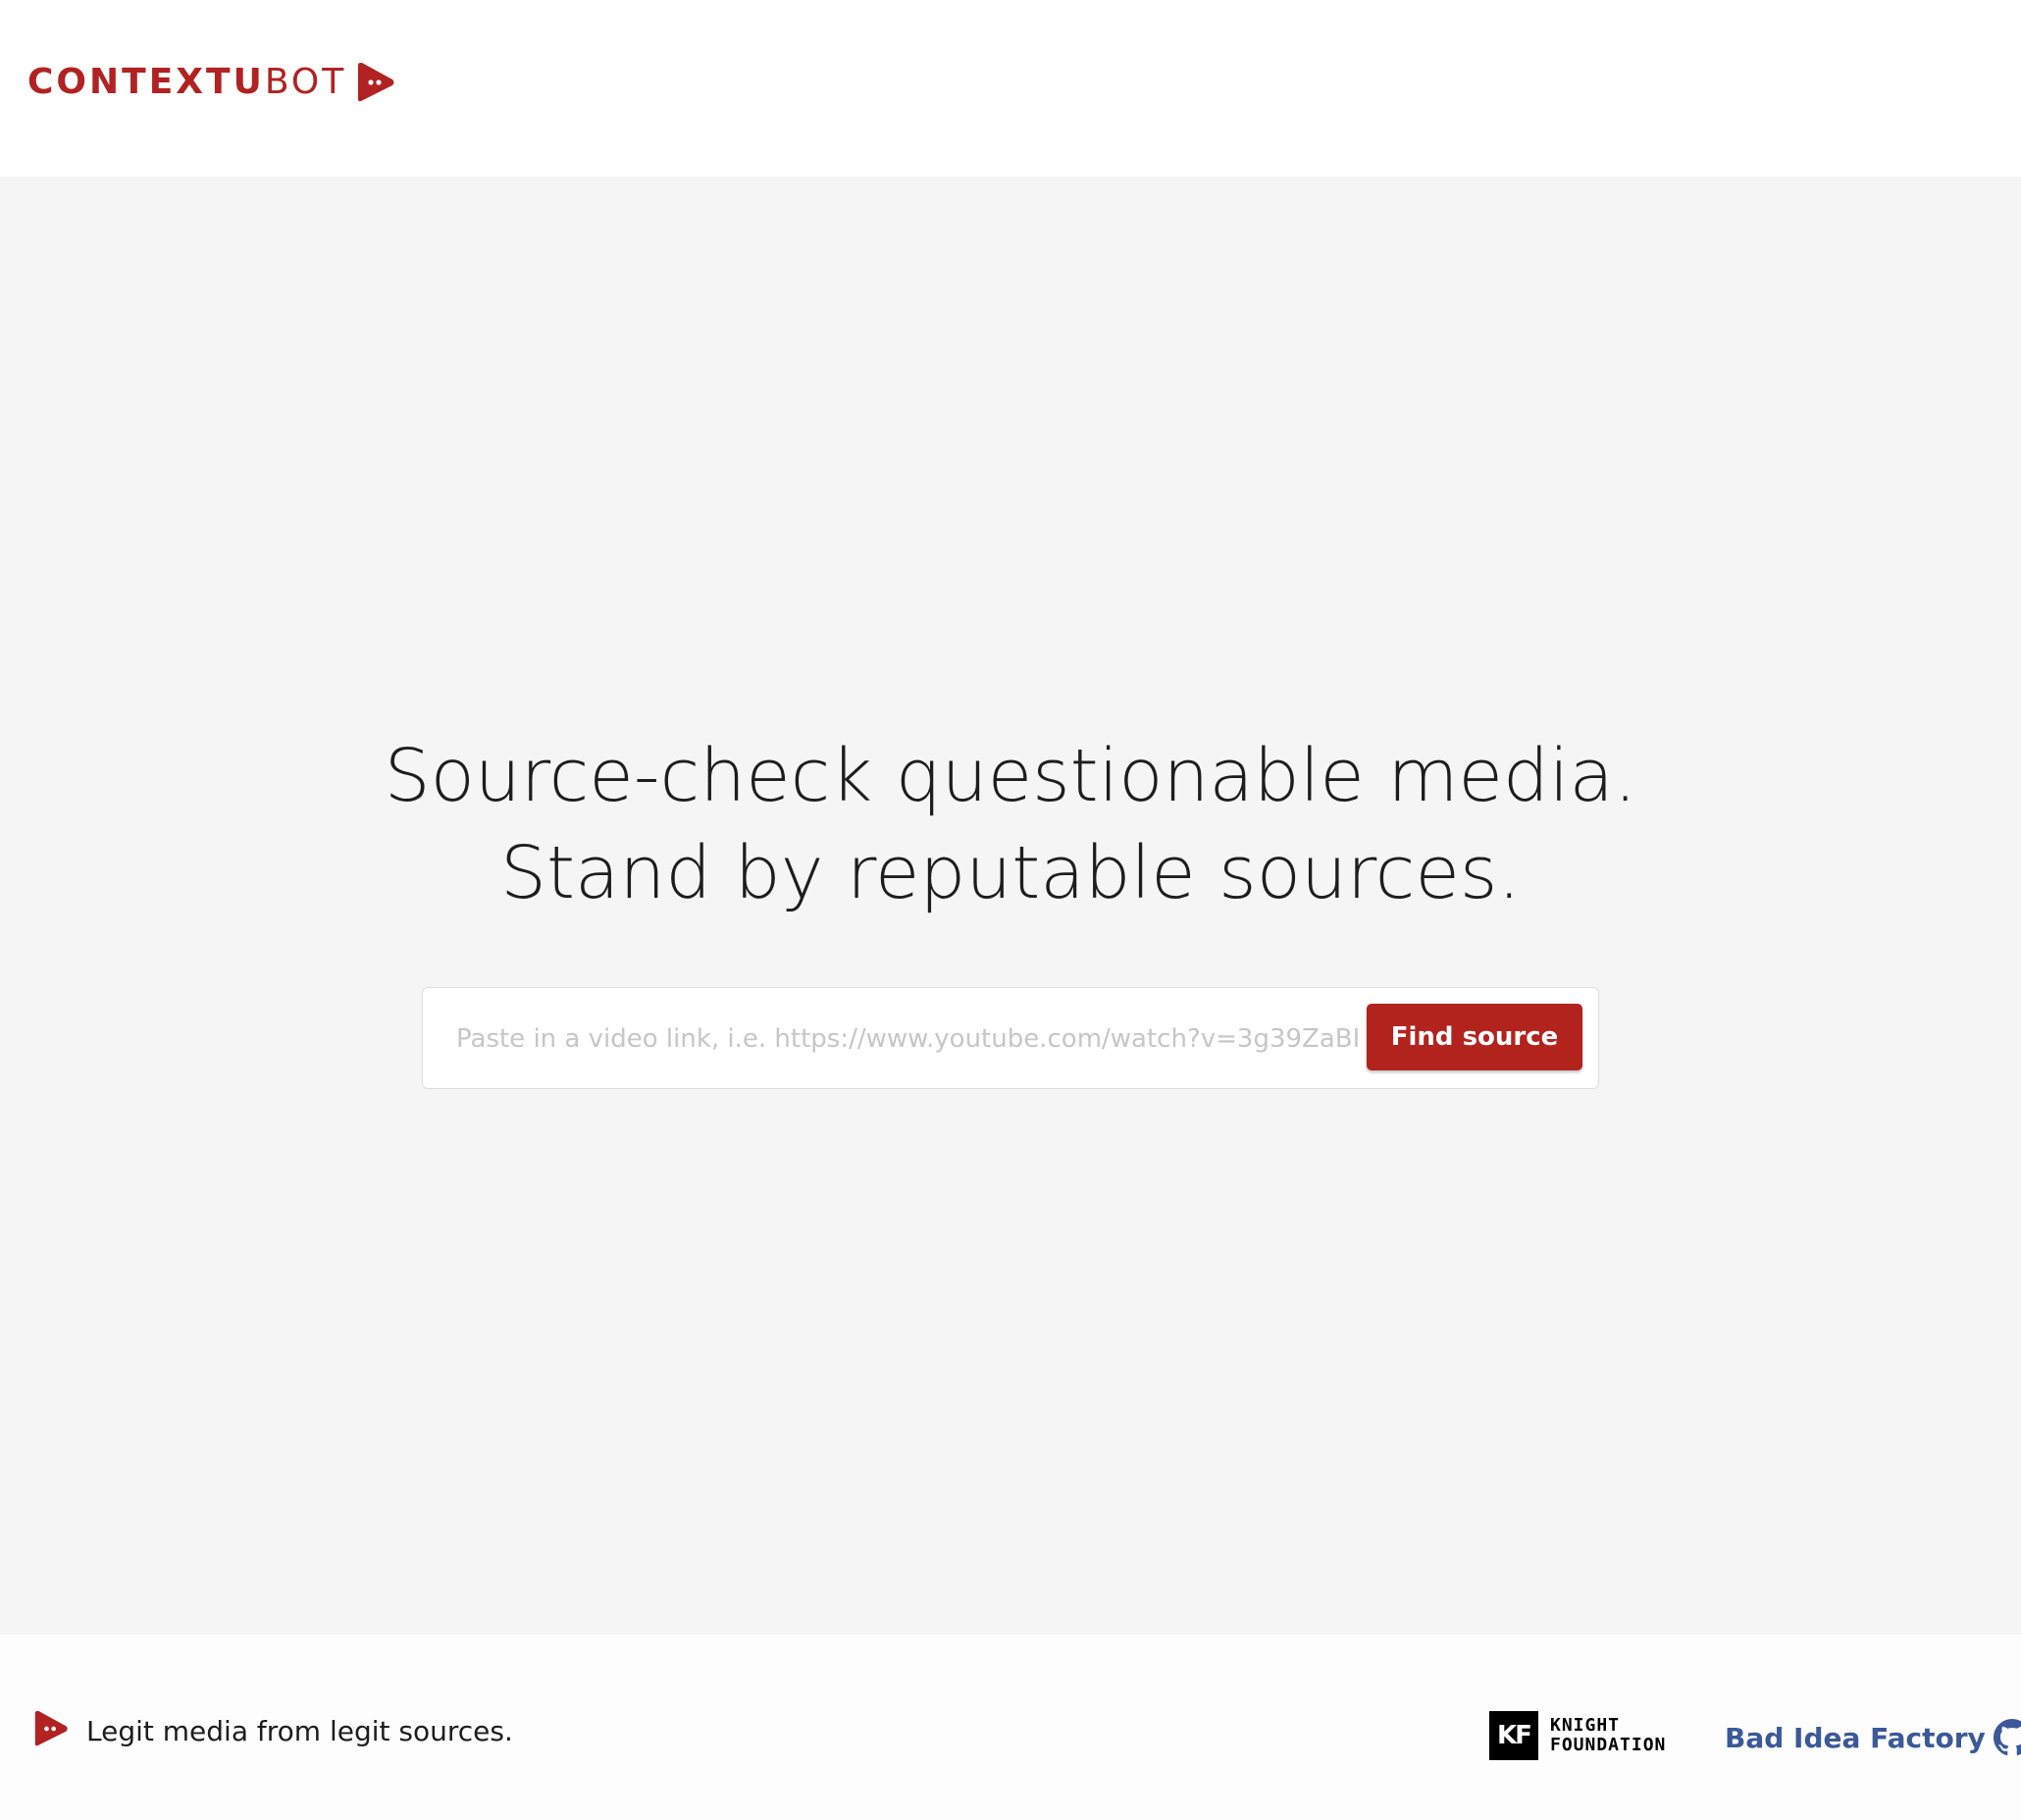 The image size is (2021, 1820). What do you see at coordinates (1010, 873) in the screenshot?
I see `hero-line-2: Stand by reputable sources.` at bounding box center [1010, 873].